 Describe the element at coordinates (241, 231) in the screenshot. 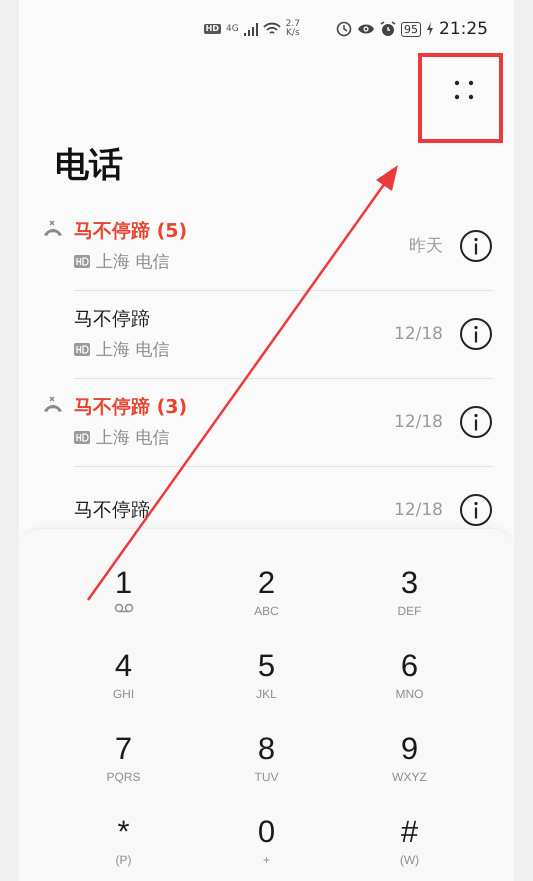

I see `caller-name: 马不停蹄 (5)` at that location.